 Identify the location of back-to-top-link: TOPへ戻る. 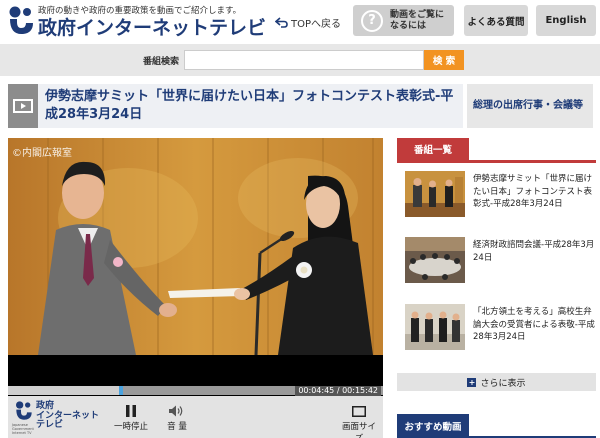
(308, 22).